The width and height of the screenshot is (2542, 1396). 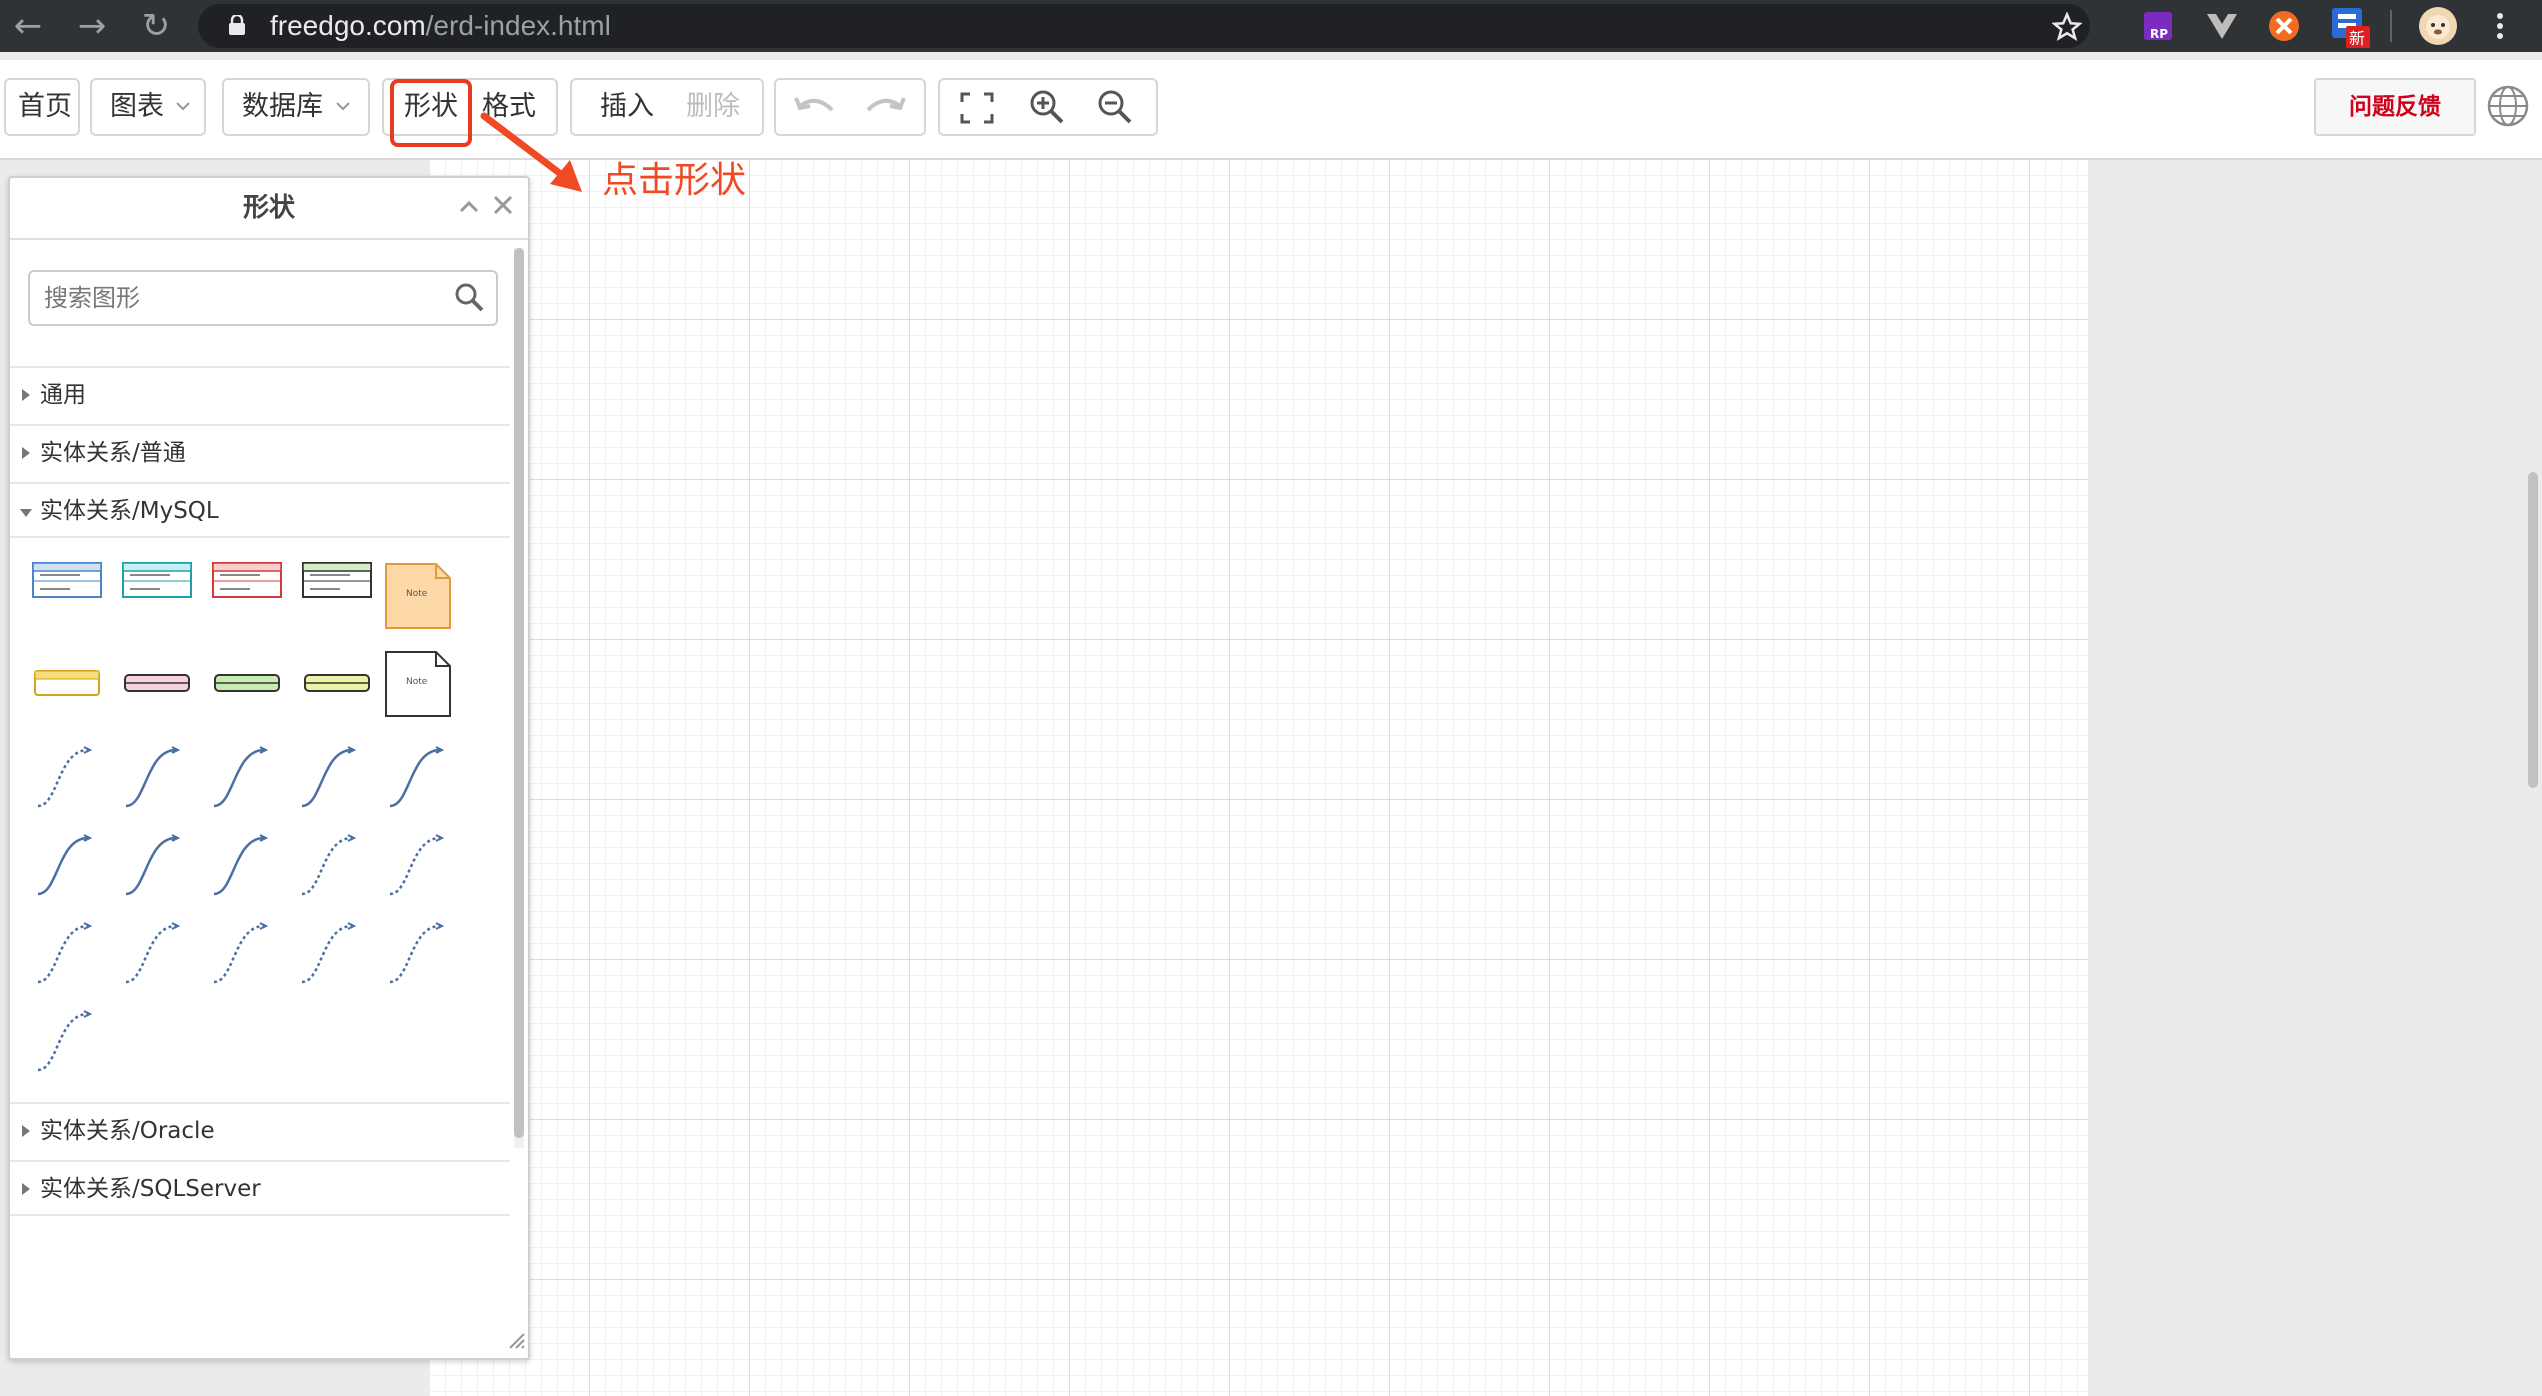 I want to click on mysql-table-teal-shape, so click(x=157, y=580).